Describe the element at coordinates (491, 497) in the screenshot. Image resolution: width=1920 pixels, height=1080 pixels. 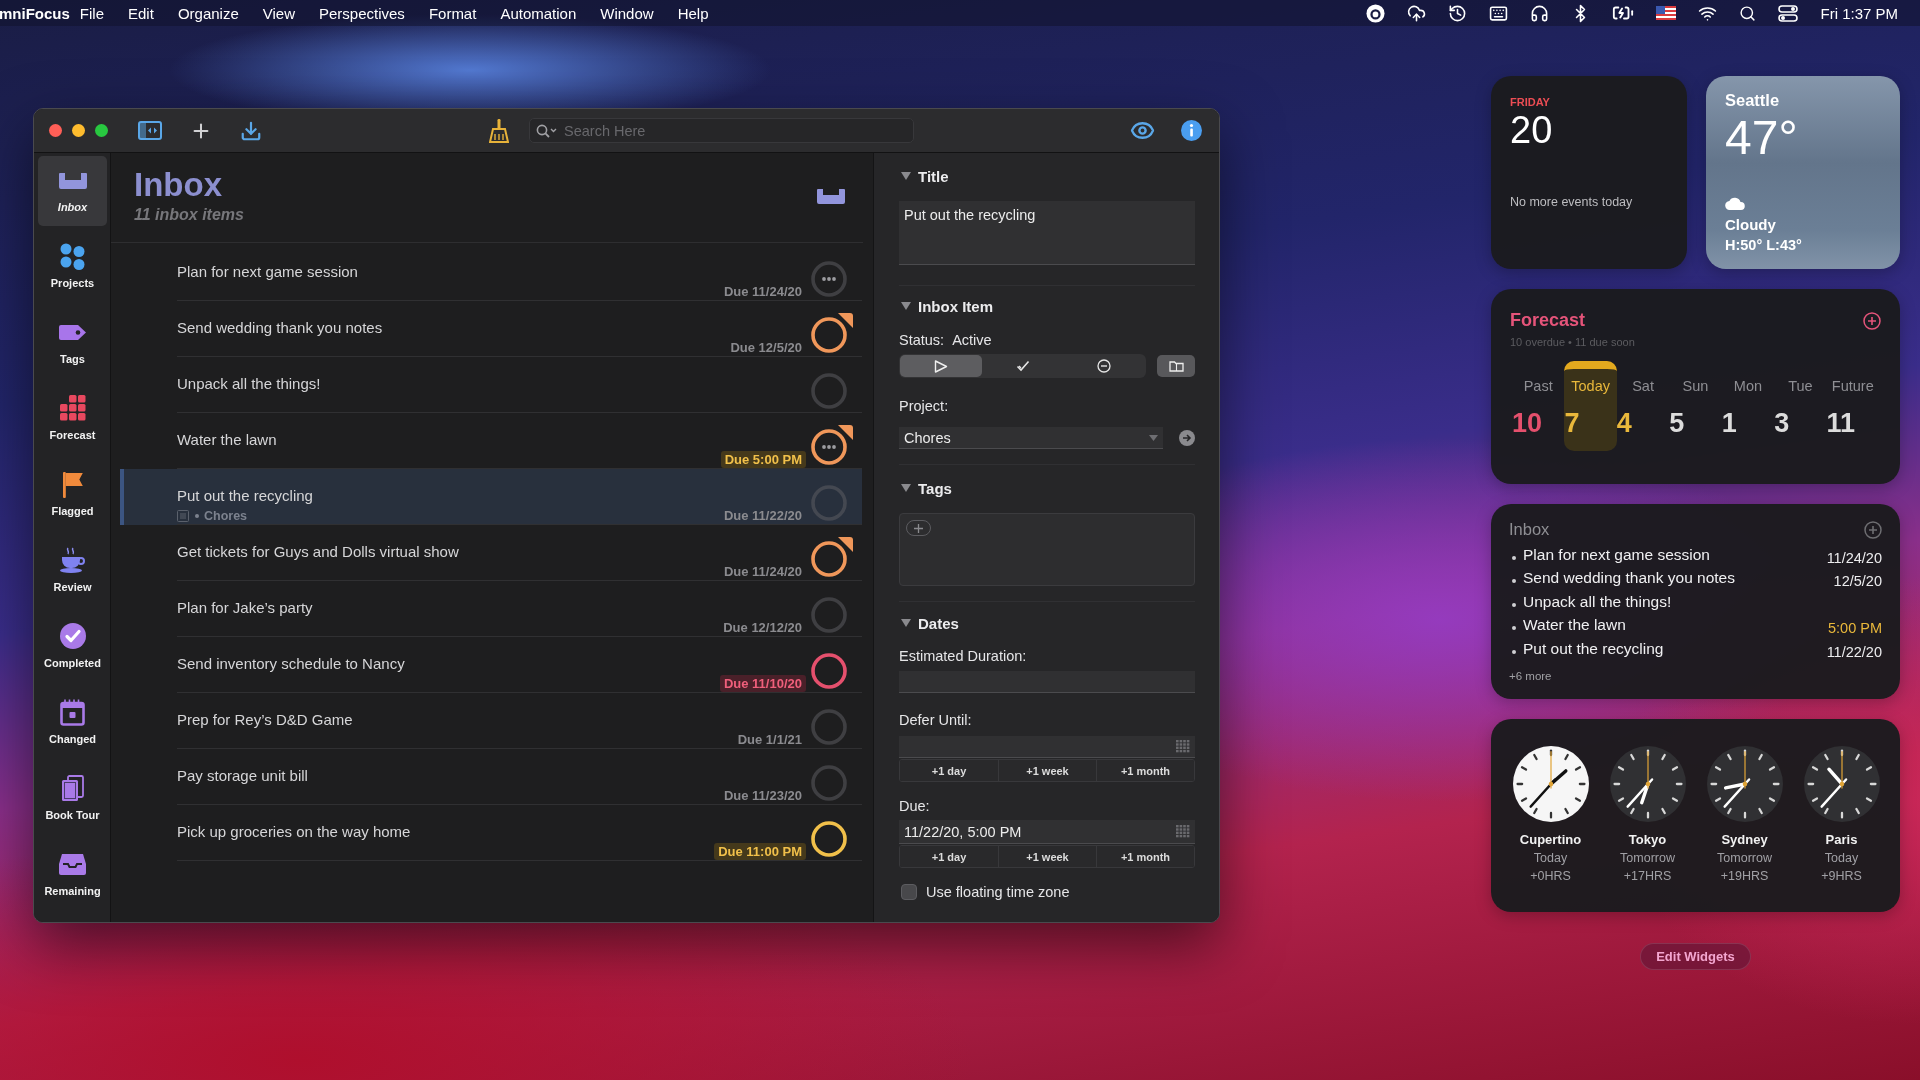
I see `task-row: Put out the recycling Chores Due 11/22/20` at that location.